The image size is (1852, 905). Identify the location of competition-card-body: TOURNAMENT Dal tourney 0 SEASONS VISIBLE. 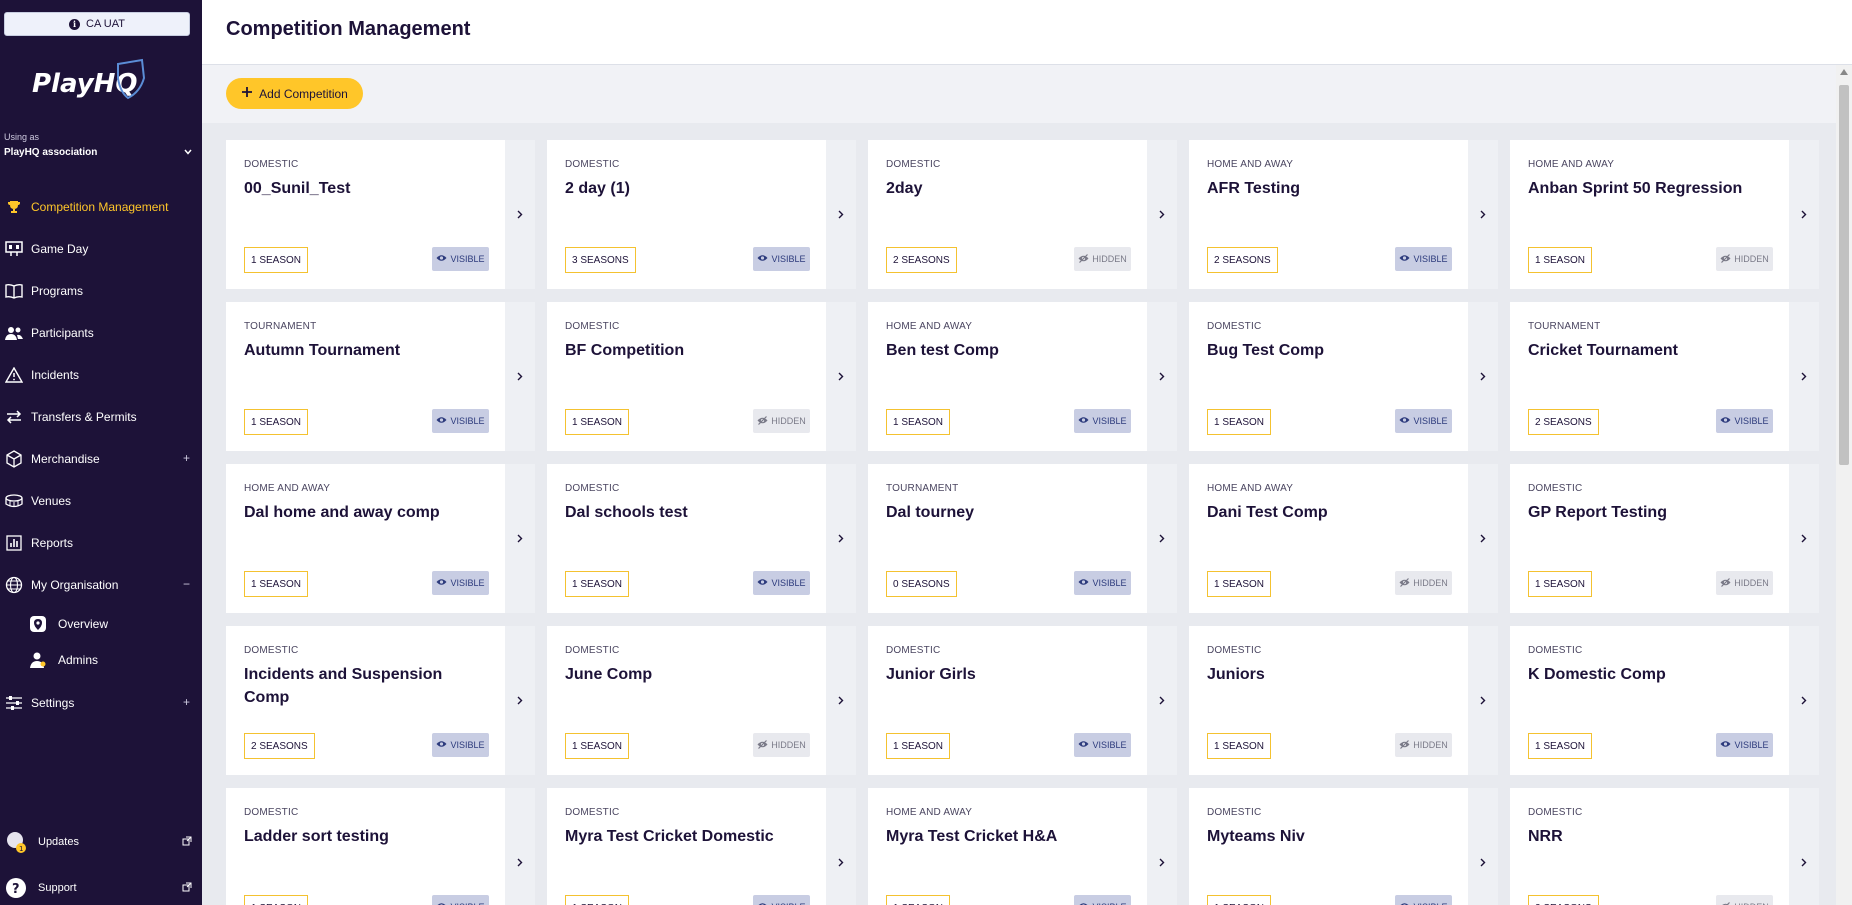
(1007, 538).